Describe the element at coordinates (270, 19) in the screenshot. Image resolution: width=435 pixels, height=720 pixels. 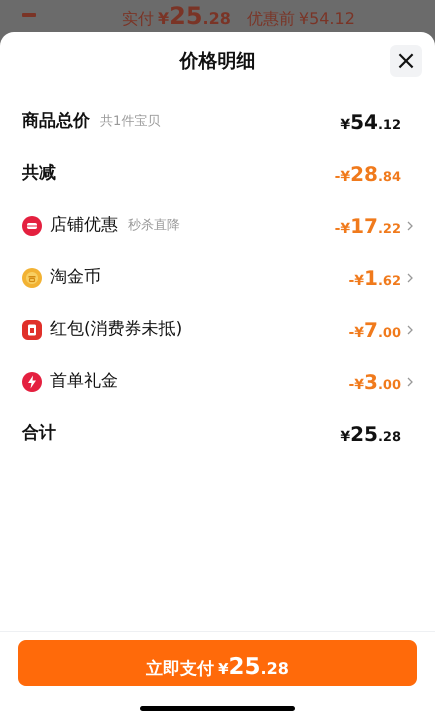
I see `original-label: 优惠前` at that location.